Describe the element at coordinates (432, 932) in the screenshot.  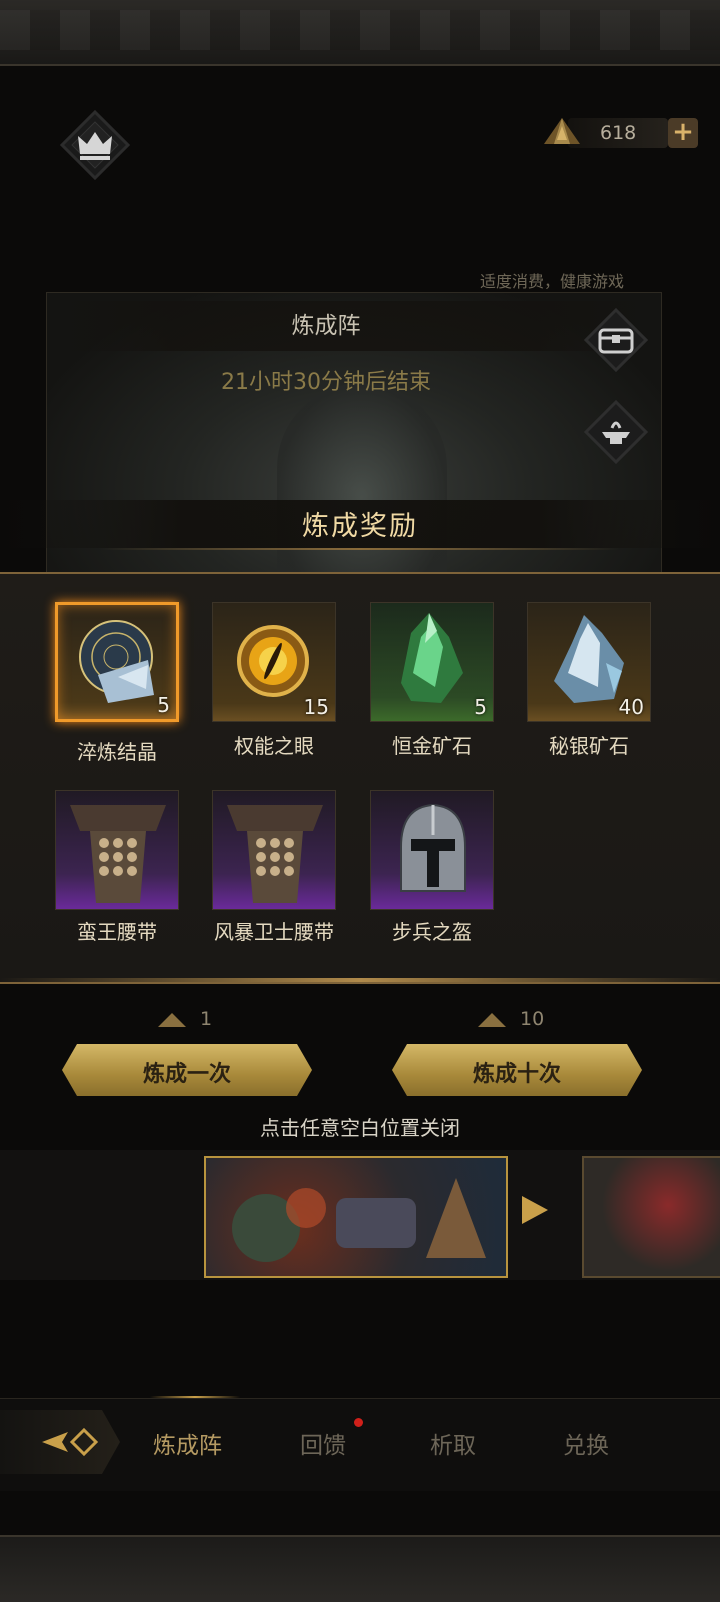
I see `item-name: 步兵之盔` at that location.